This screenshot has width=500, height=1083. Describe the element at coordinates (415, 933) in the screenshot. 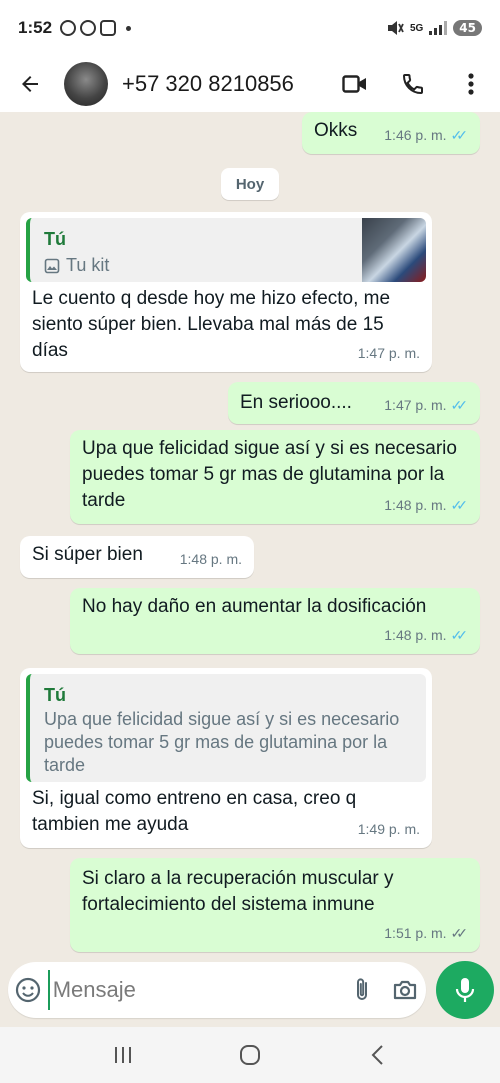

I see `message-time: 1:51 p. m.` at that location.